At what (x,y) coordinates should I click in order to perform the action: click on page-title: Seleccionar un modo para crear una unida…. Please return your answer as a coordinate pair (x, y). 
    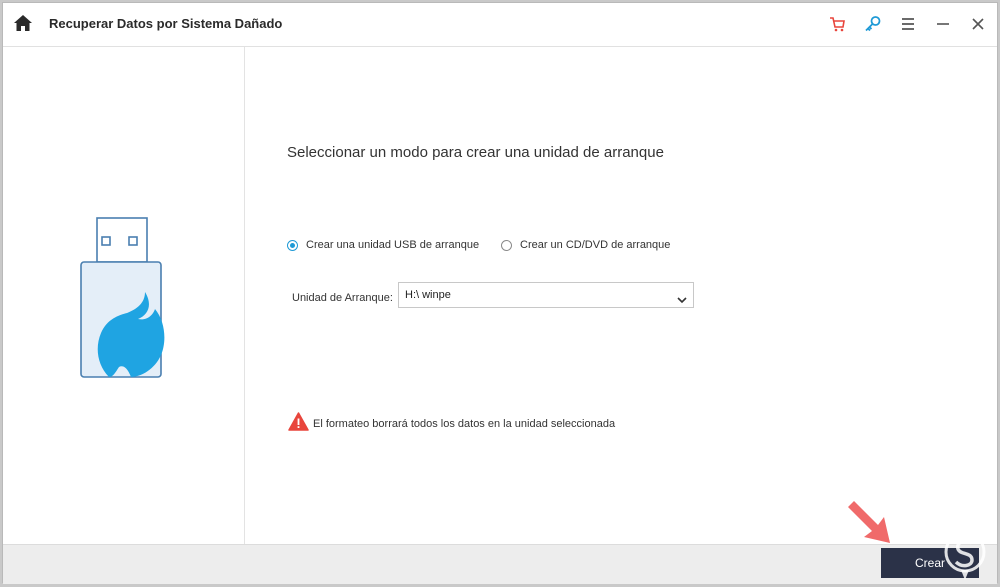
    Looking at the image, I should click on (475, 152).